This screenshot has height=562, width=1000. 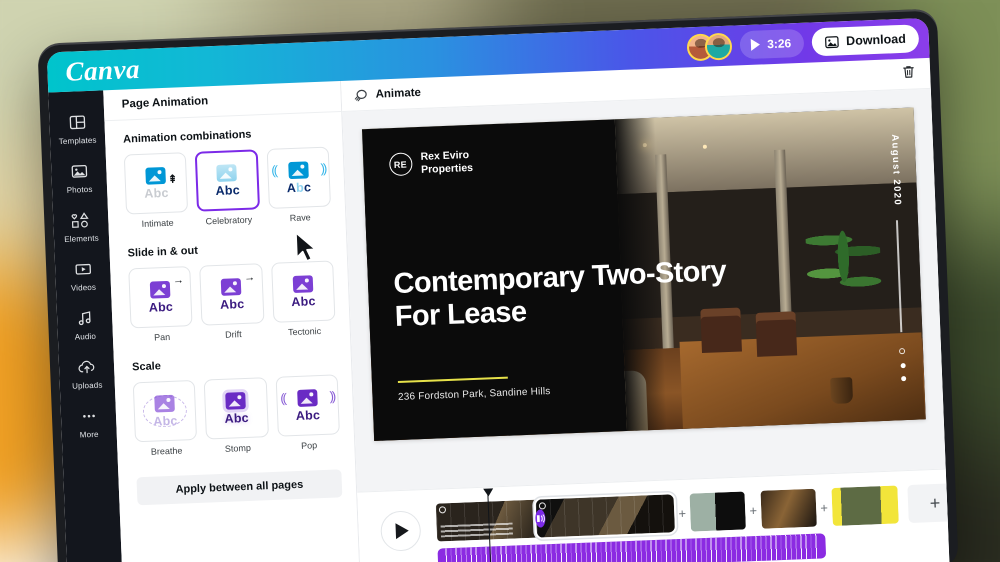 I want to click on animation-option-rave: (( )) Abc Rave, so click(x=298, y=185).